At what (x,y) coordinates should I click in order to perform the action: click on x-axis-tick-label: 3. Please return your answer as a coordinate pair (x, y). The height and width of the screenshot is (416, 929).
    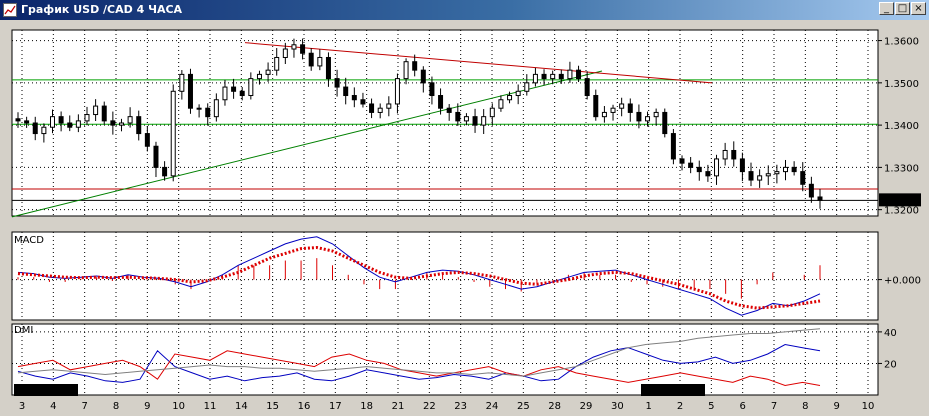
    Looking at the image, I should click on (22, 406).